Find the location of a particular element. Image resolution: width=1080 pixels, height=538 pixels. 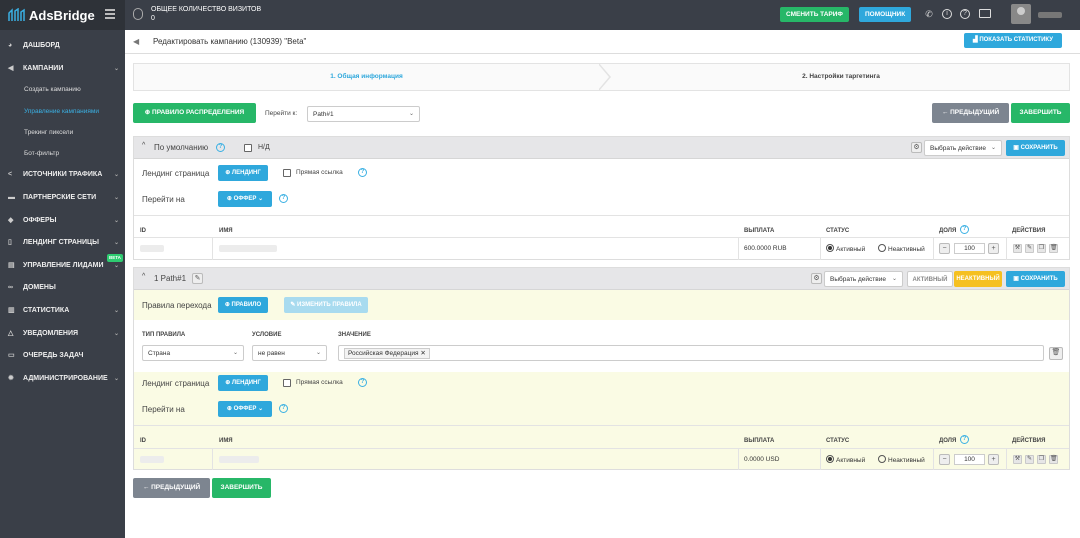

path-select-action: Выбрать действие ⌄ is located at coordinates (863, 279).